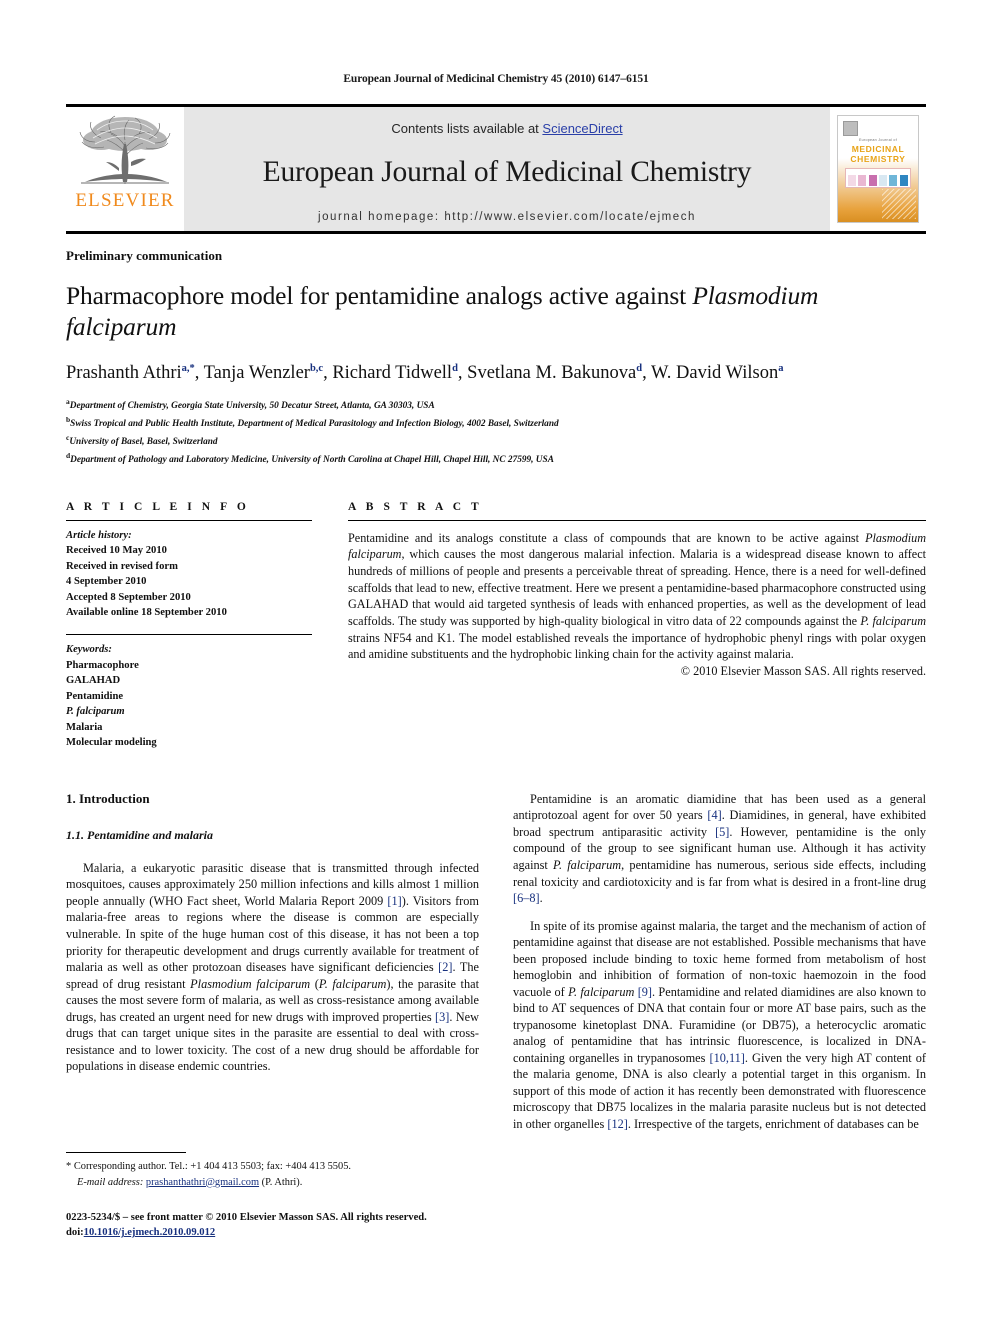 Image resolution: width=992 pixels, height=1323 pixels. Describe the element at coordinates (878, 159) in the screenshot. I see `cover-title-line2: CHEMISTRY` at that location.